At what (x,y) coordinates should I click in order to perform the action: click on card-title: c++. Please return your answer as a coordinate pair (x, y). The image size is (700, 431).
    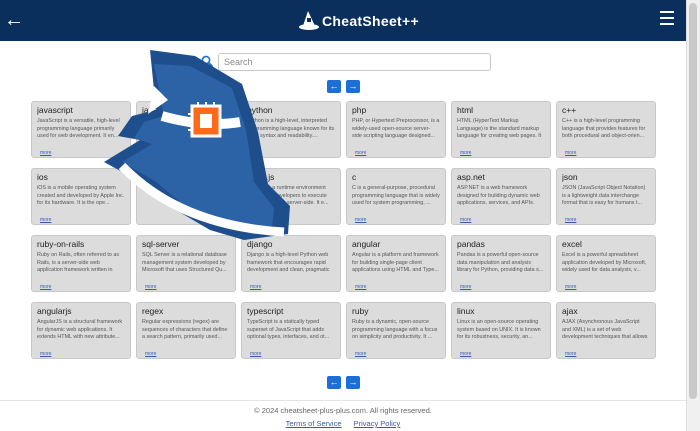
    Looking at the image, I should click on (569, 110).